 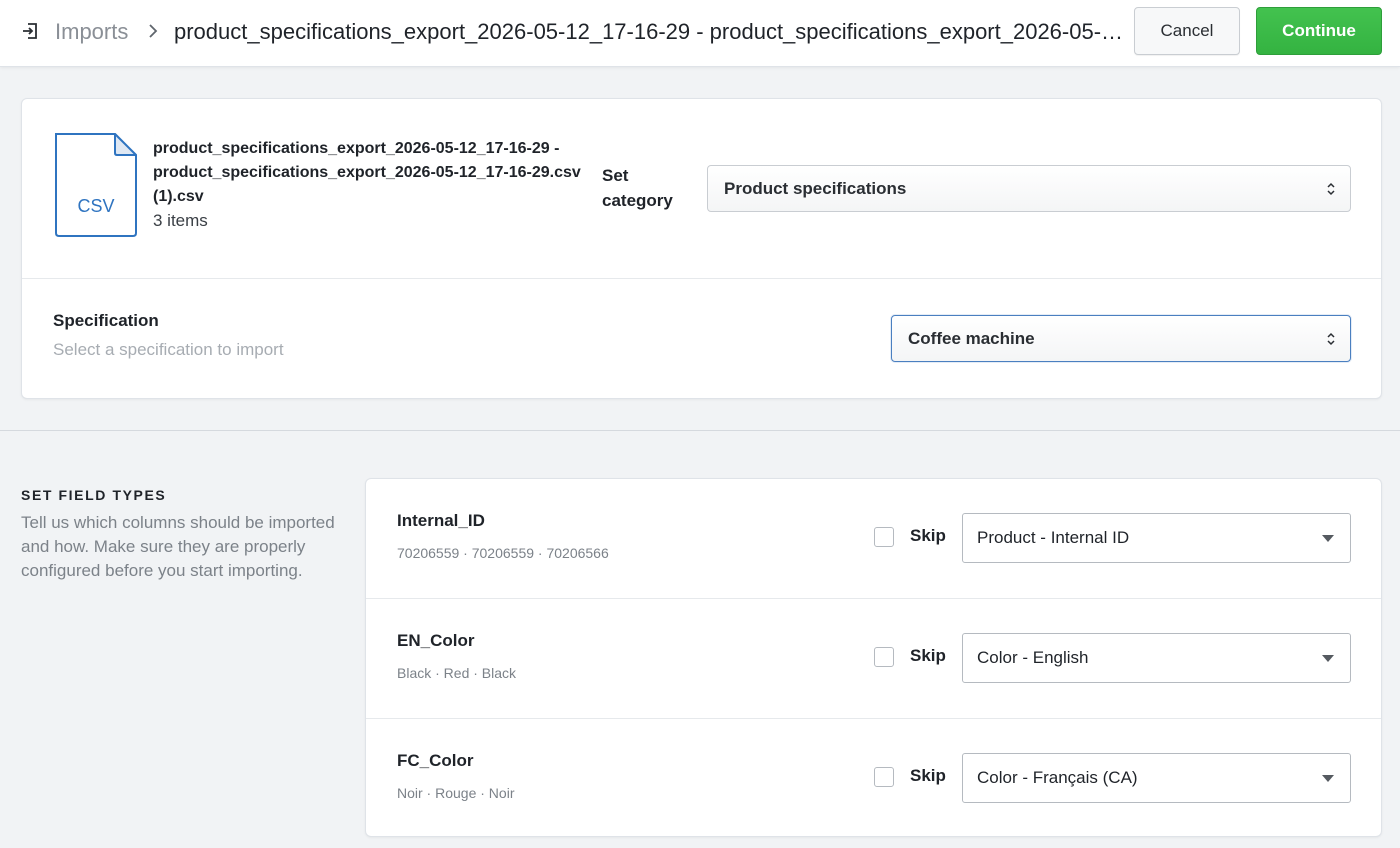 What do you see at coordinates (503, 553) in the screenshot?
I see `field-sample-values: 70206559 · 70206559 · 70206566` at bounding box center [503, 553].